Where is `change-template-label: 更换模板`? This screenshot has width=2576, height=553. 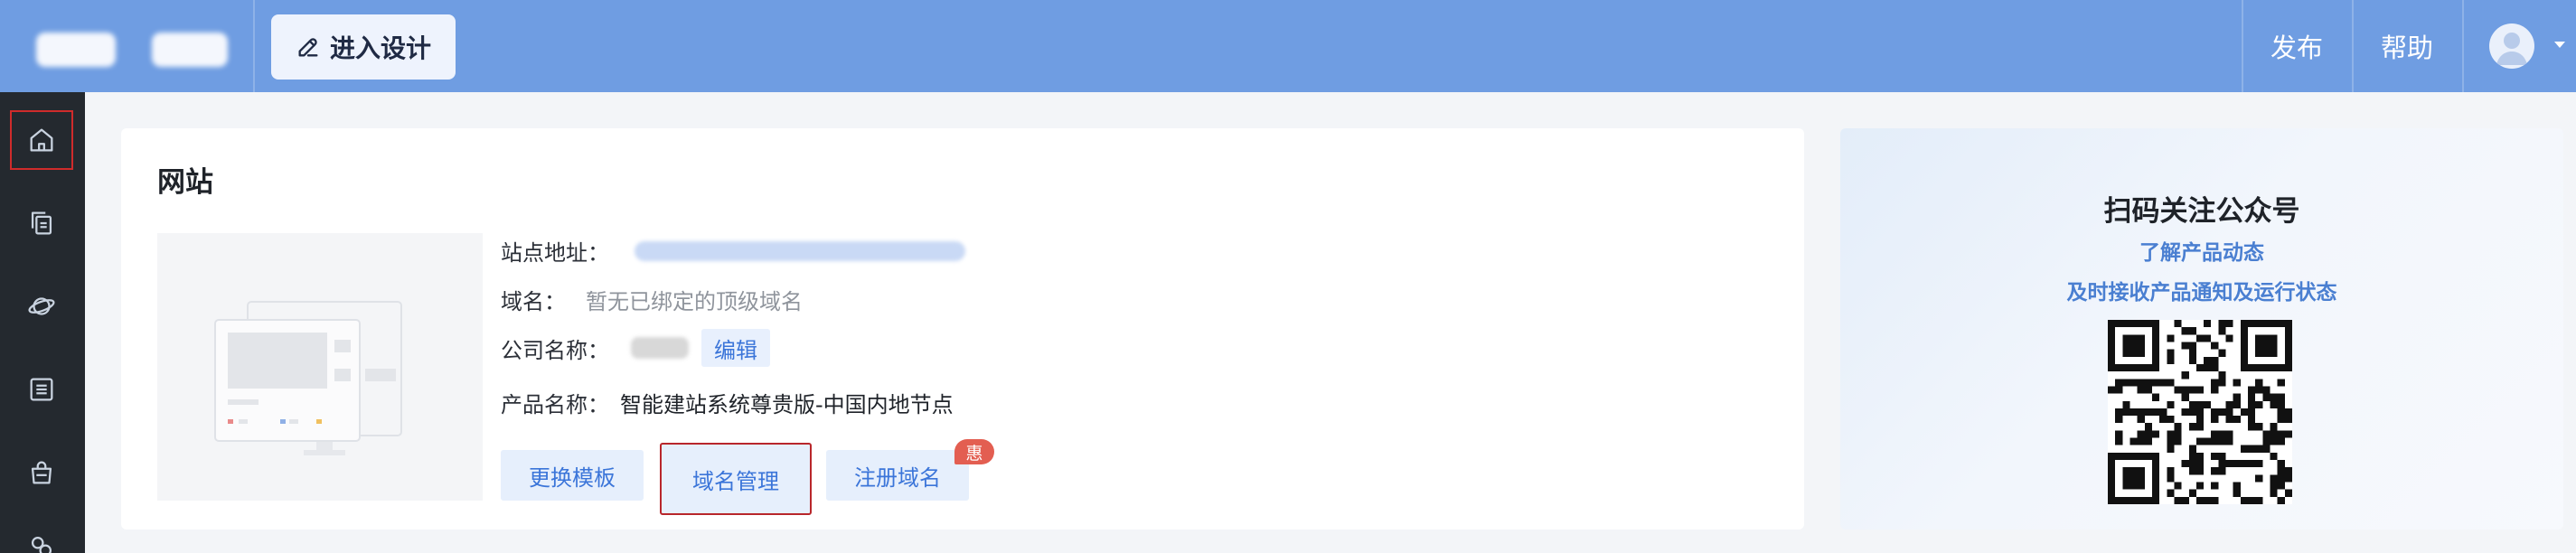
change-template-label: 更换模板 is located at coordinates (573, 477).